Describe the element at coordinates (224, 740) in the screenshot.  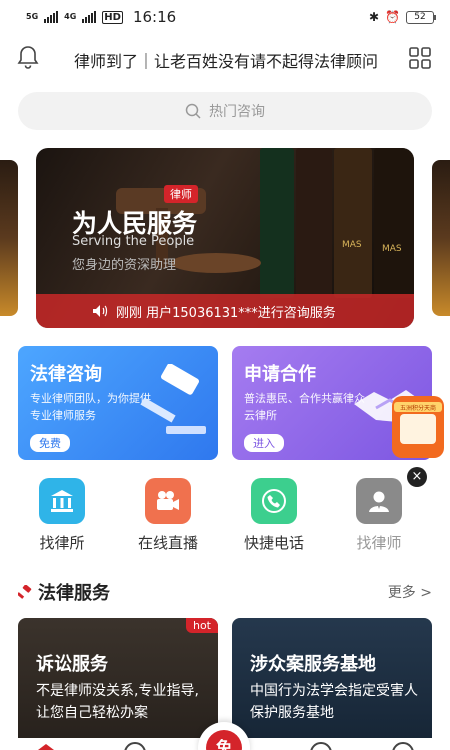
I see `free-badge-label: 免` at that location.